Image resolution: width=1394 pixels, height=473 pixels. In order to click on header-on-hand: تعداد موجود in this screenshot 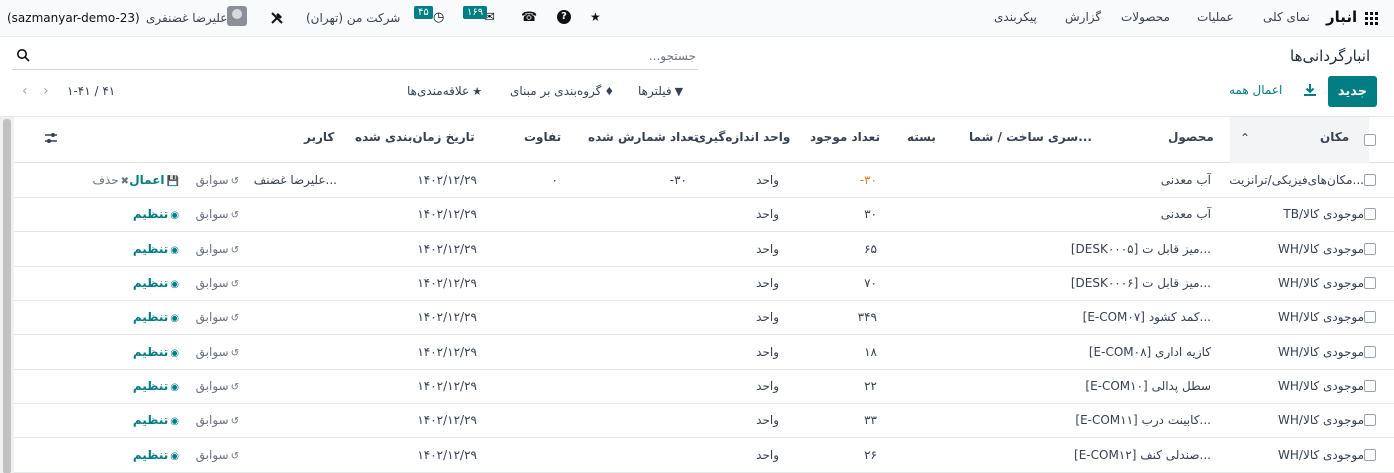, I will do `click(845, 137)`.